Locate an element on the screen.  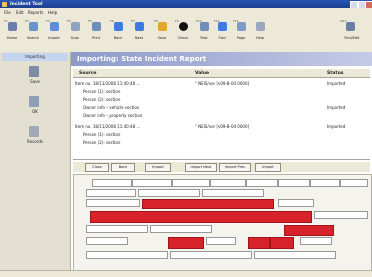
next-arrow-icon is located at coordinates (139, 26).